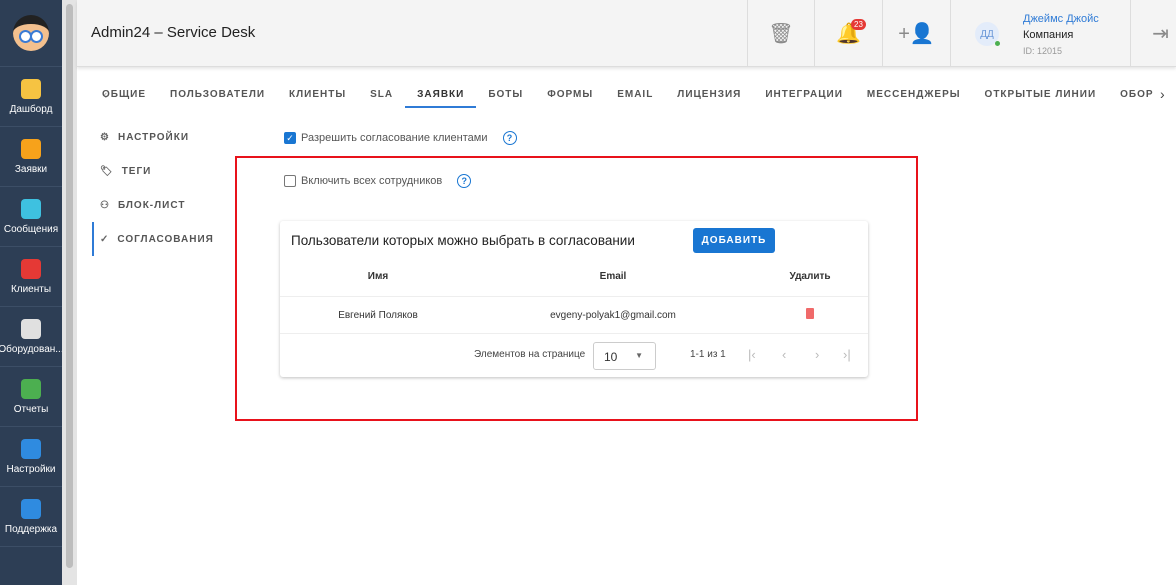 The height and width of the screenshot is (585, 1176). I want to click on avatar-initials: ДД, so click(987, 34).